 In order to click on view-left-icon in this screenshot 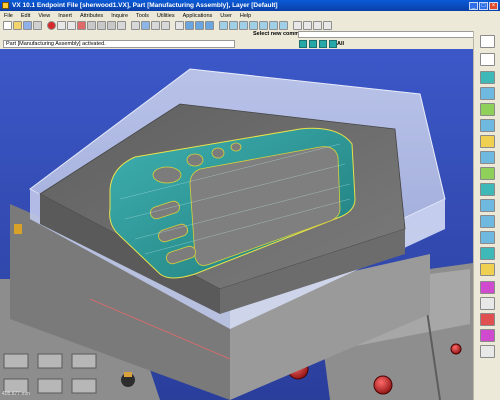, I will do `click(263, 25)`.